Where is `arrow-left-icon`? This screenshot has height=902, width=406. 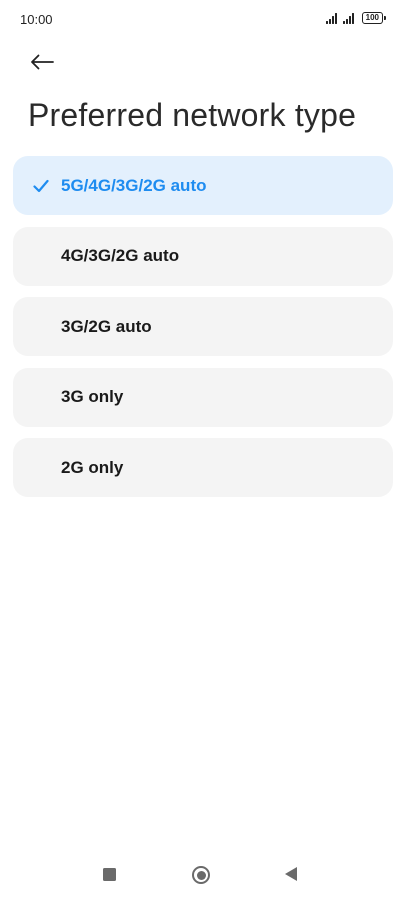
arrow-left-icon is located at coordinates (42, 62).